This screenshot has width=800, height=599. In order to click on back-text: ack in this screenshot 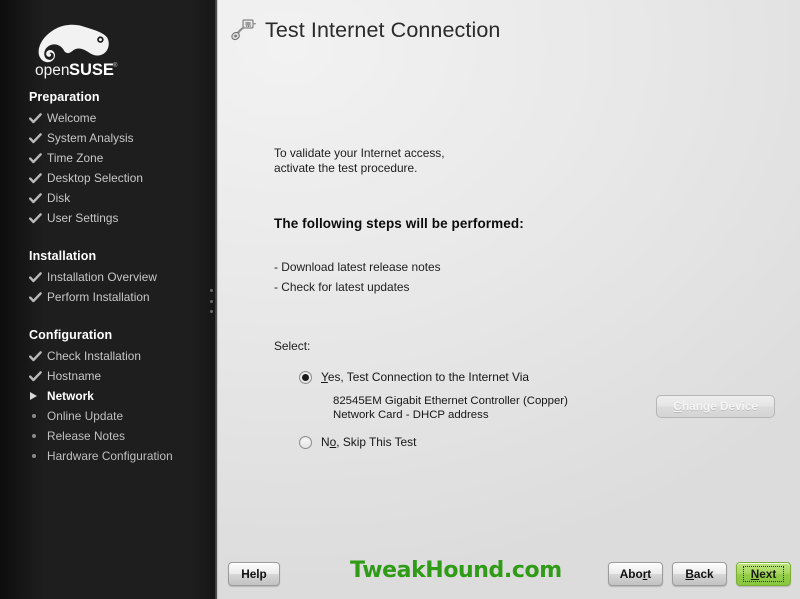, I will do `click(703, 574)`.